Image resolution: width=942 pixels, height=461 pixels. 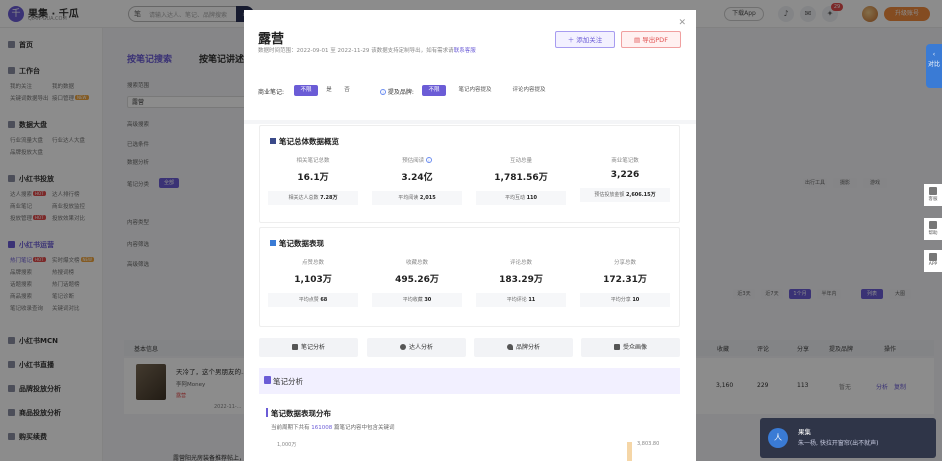 I want to click on brand-option-content: 笔记内容提及, so click(x=475, y=90).